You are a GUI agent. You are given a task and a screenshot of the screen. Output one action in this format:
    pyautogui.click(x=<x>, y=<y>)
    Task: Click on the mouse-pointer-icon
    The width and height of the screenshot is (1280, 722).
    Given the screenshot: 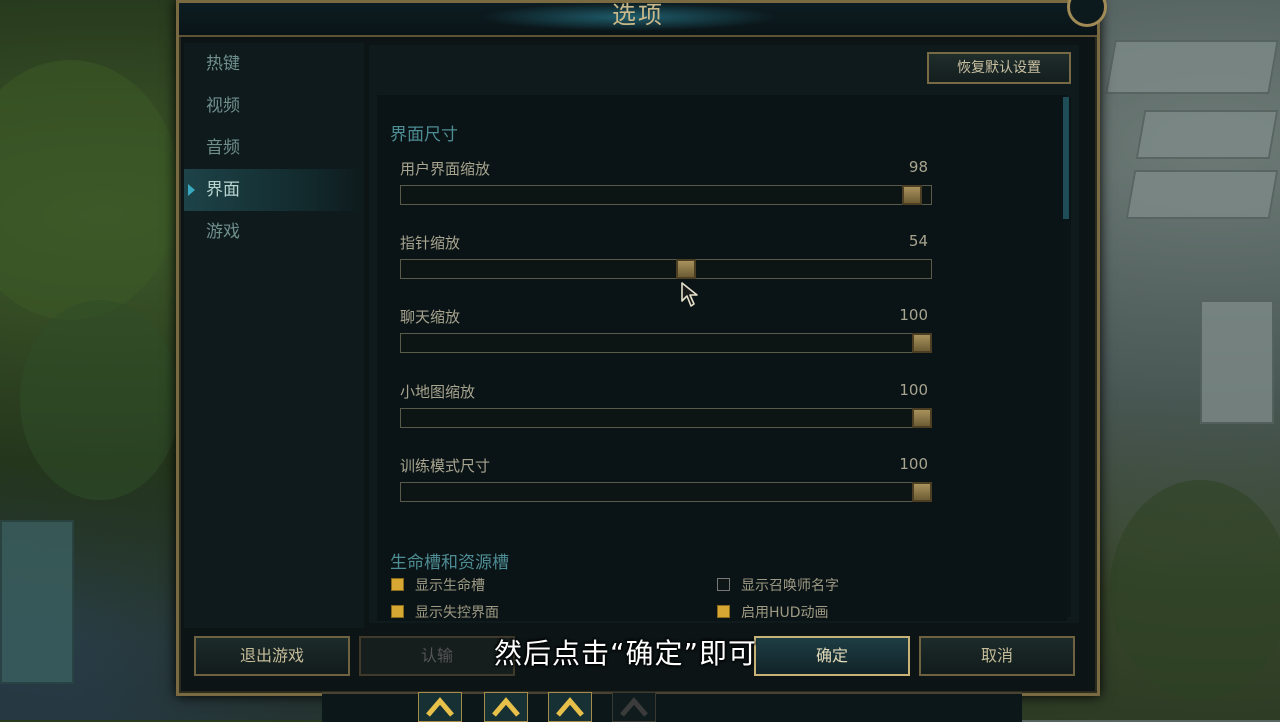 What is the action you would take?
    pyautogui.click(x=689, y=294)
    